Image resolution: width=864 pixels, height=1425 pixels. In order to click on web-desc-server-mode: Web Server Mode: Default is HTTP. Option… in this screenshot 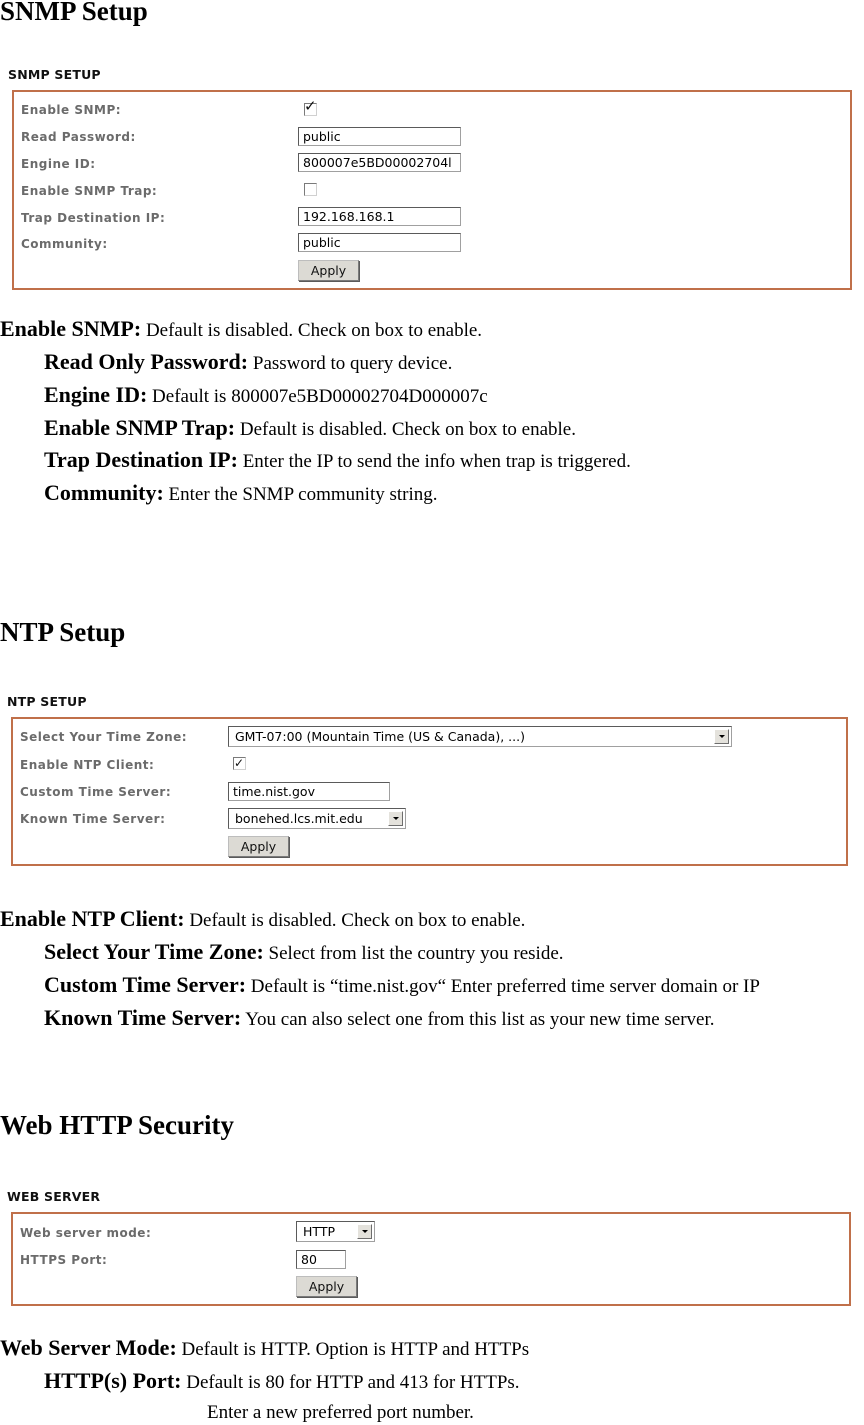, I will do `click(264, 1349)`.